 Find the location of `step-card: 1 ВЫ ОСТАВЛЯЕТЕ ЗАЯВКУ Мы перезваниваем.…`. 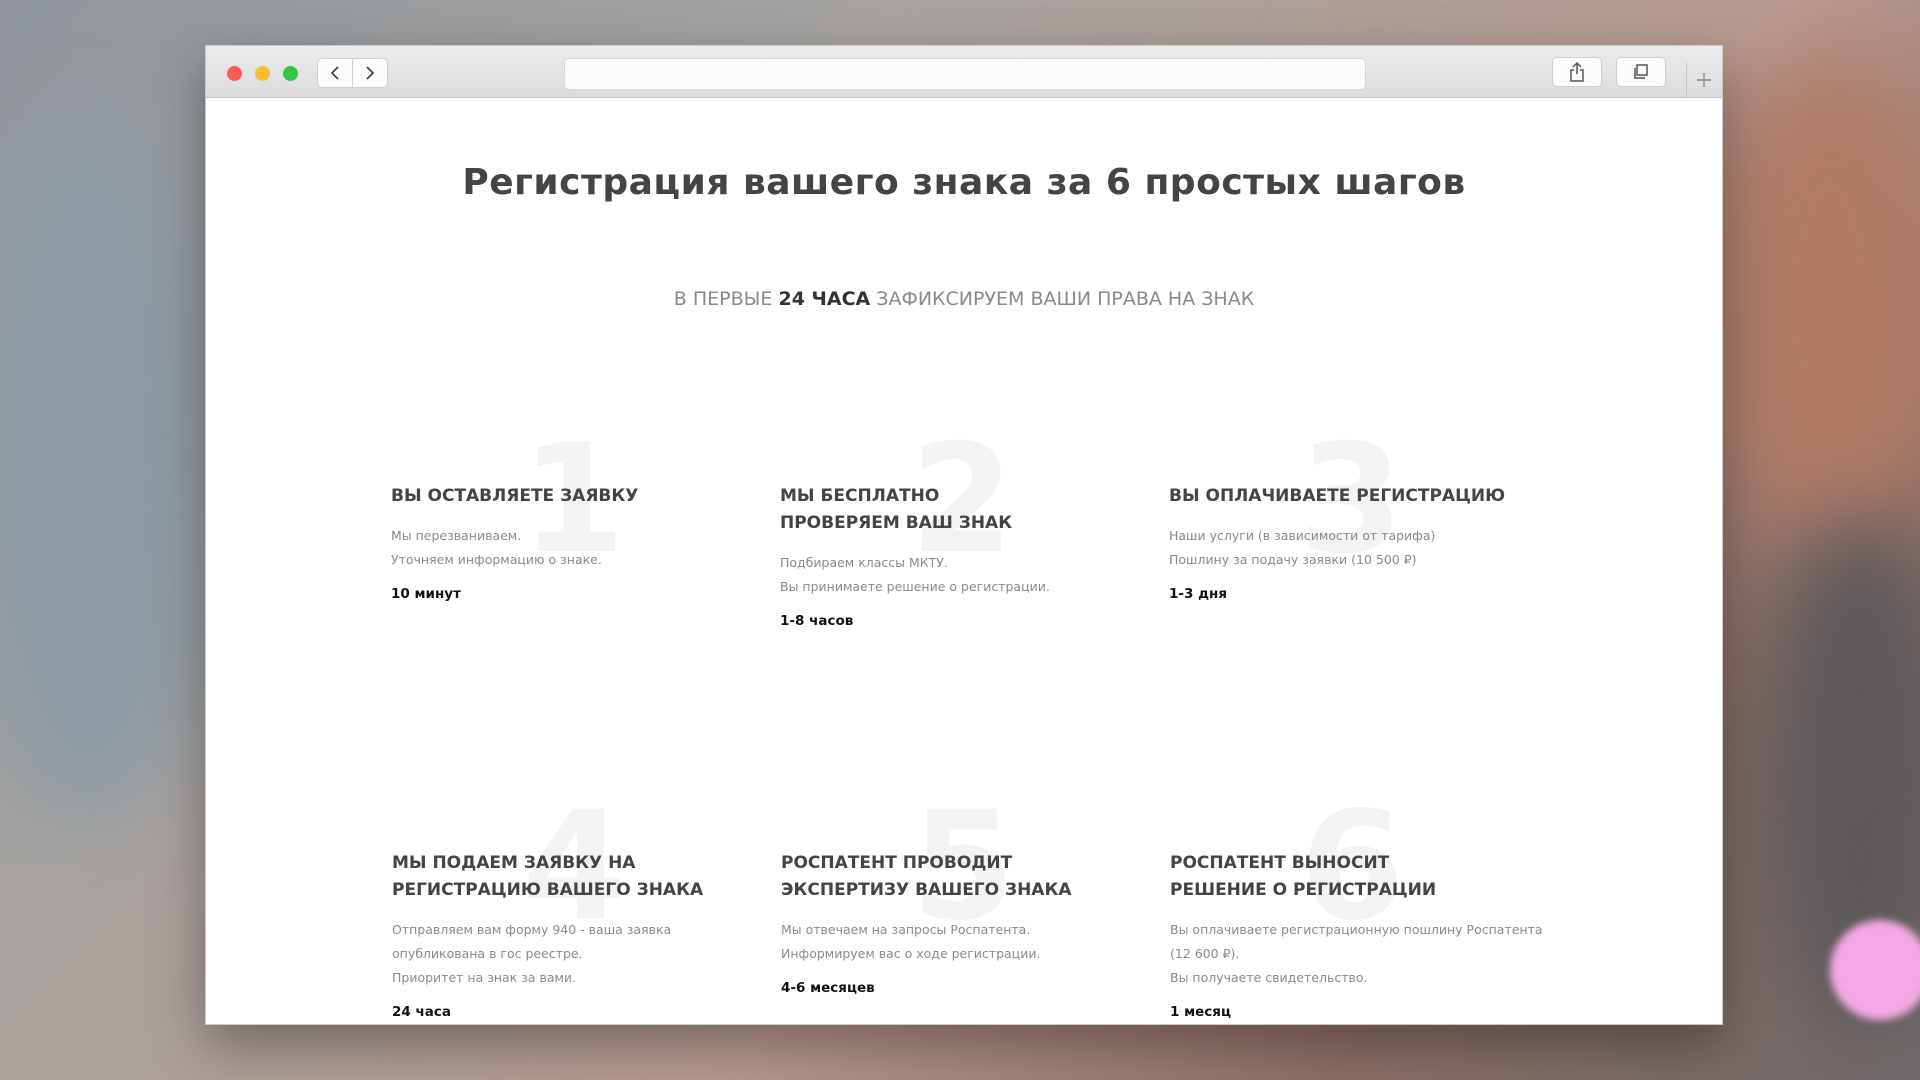

step-card: 1 ВЫ ОСТАВЛЯЕТЕ ЗАЯВКУ Мы перезваниваем.… is located at coordinates (571, 507).